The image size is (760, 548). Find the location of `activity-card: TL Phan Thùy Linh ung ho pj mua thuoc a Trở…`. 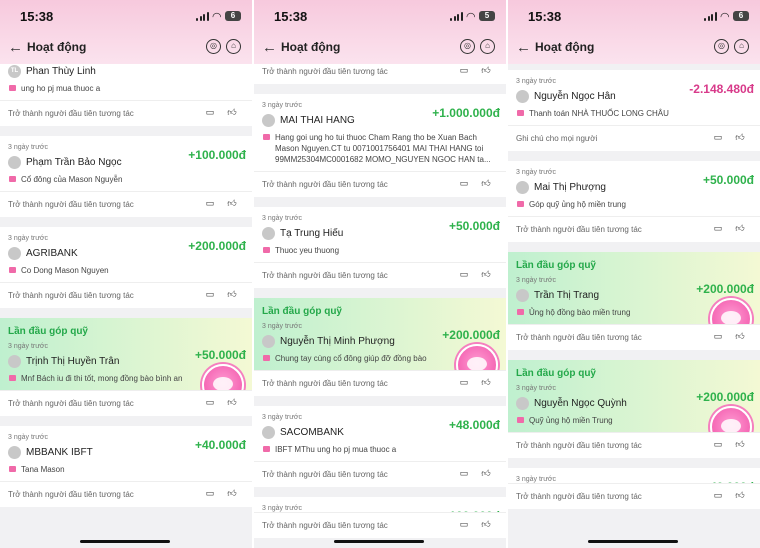

activity-card: TL Phan Thùy Linh ung ho pj mua thuoc a Trở… is located at coordinates (126, 90).